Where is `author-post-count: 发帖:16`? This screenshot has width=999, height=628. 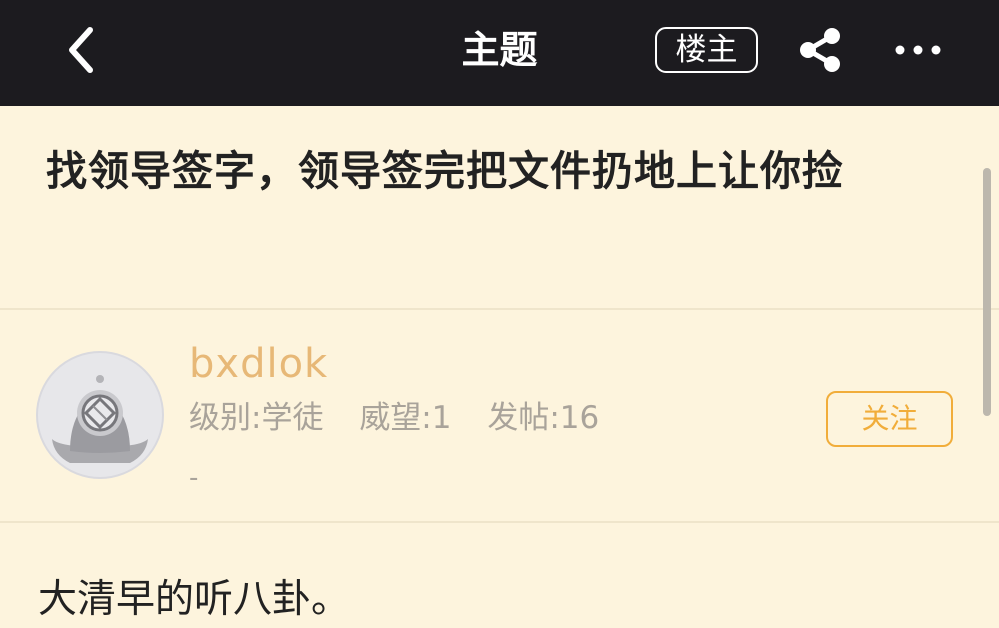
author-post-count: 发帖:16 is located at coordinates (543, 418).